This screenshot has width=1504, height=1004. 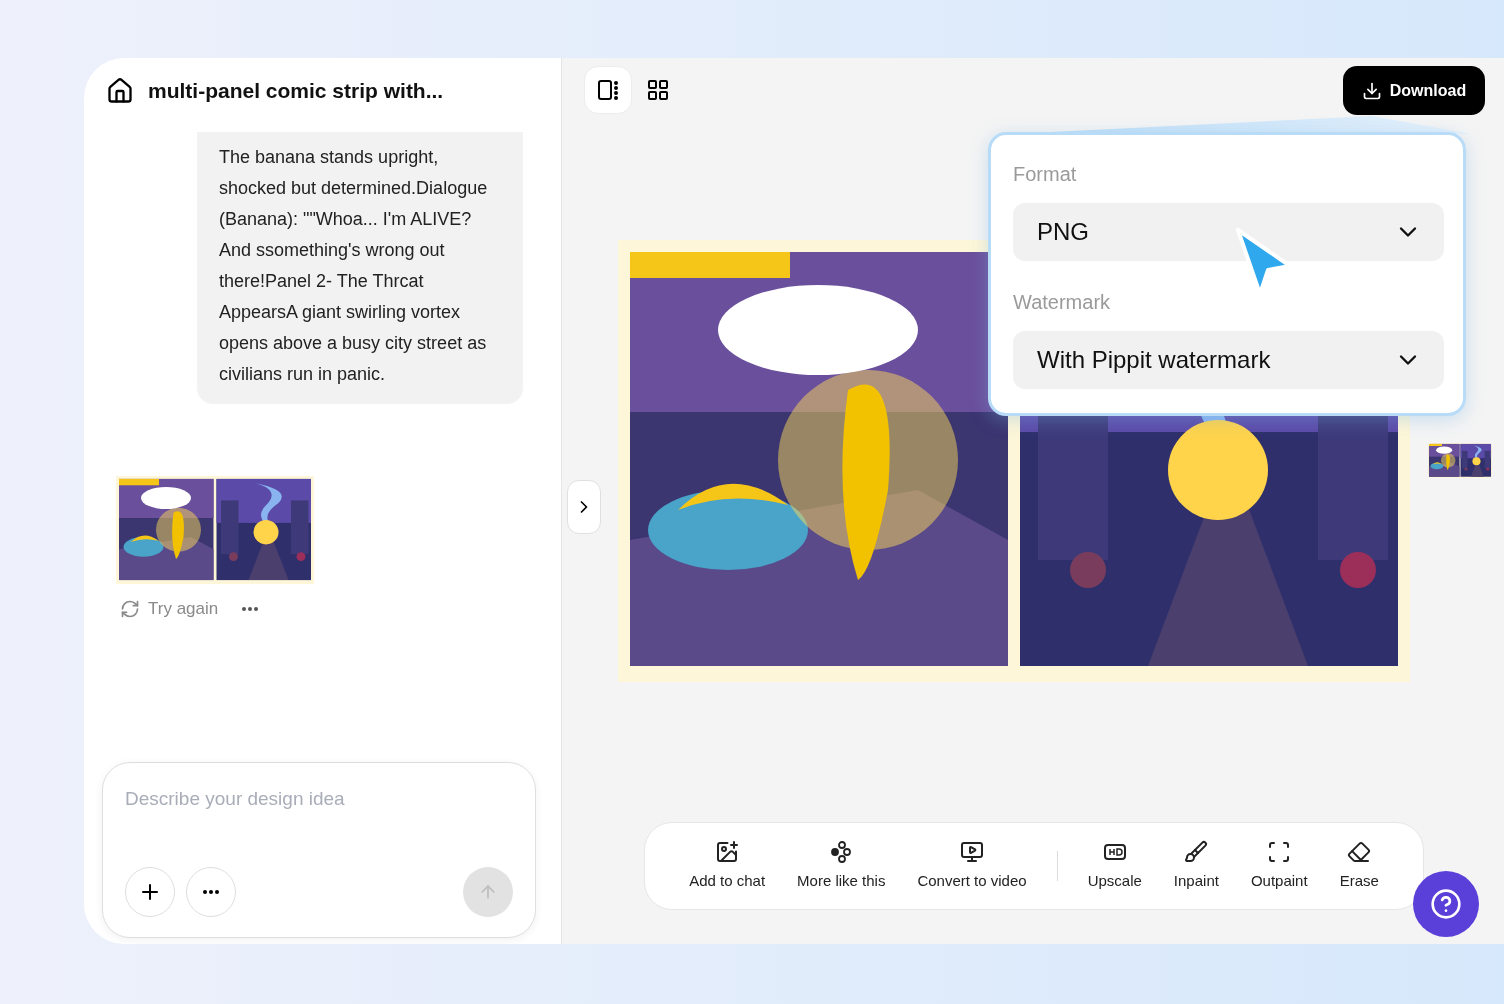 I want to click on brush-icon, so click(x=1196, y=851).